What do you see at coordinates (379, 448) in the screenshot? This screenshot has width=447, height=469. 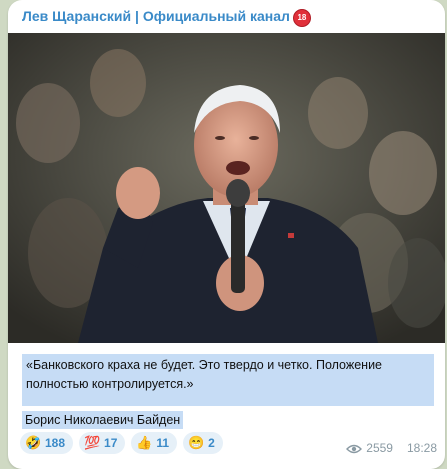 I see `view-count: 2559` at bounding box center [379, 448].